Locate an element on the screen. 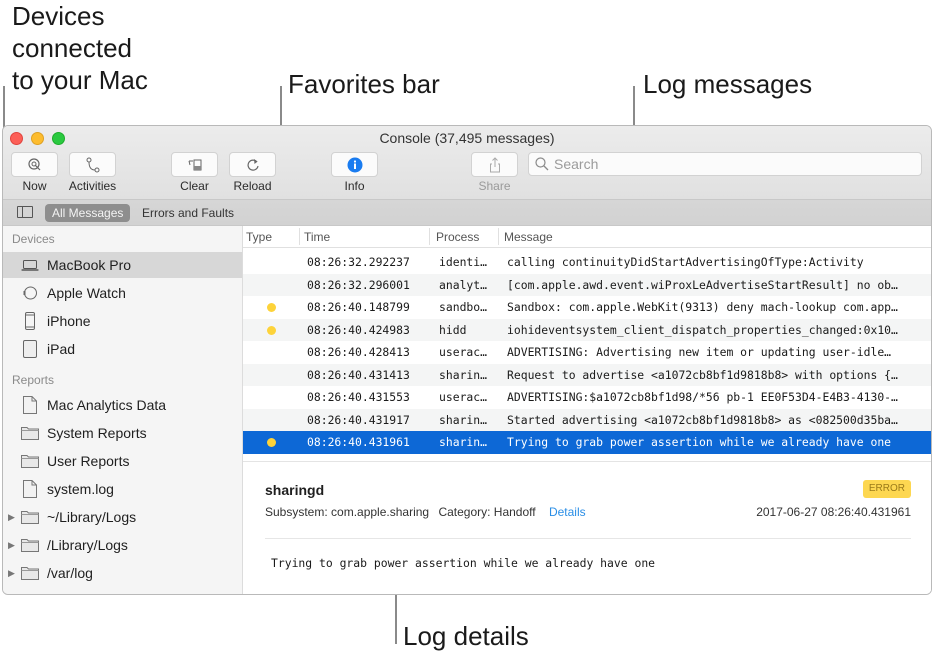  reload-icon is located at coordinates (252, 164).